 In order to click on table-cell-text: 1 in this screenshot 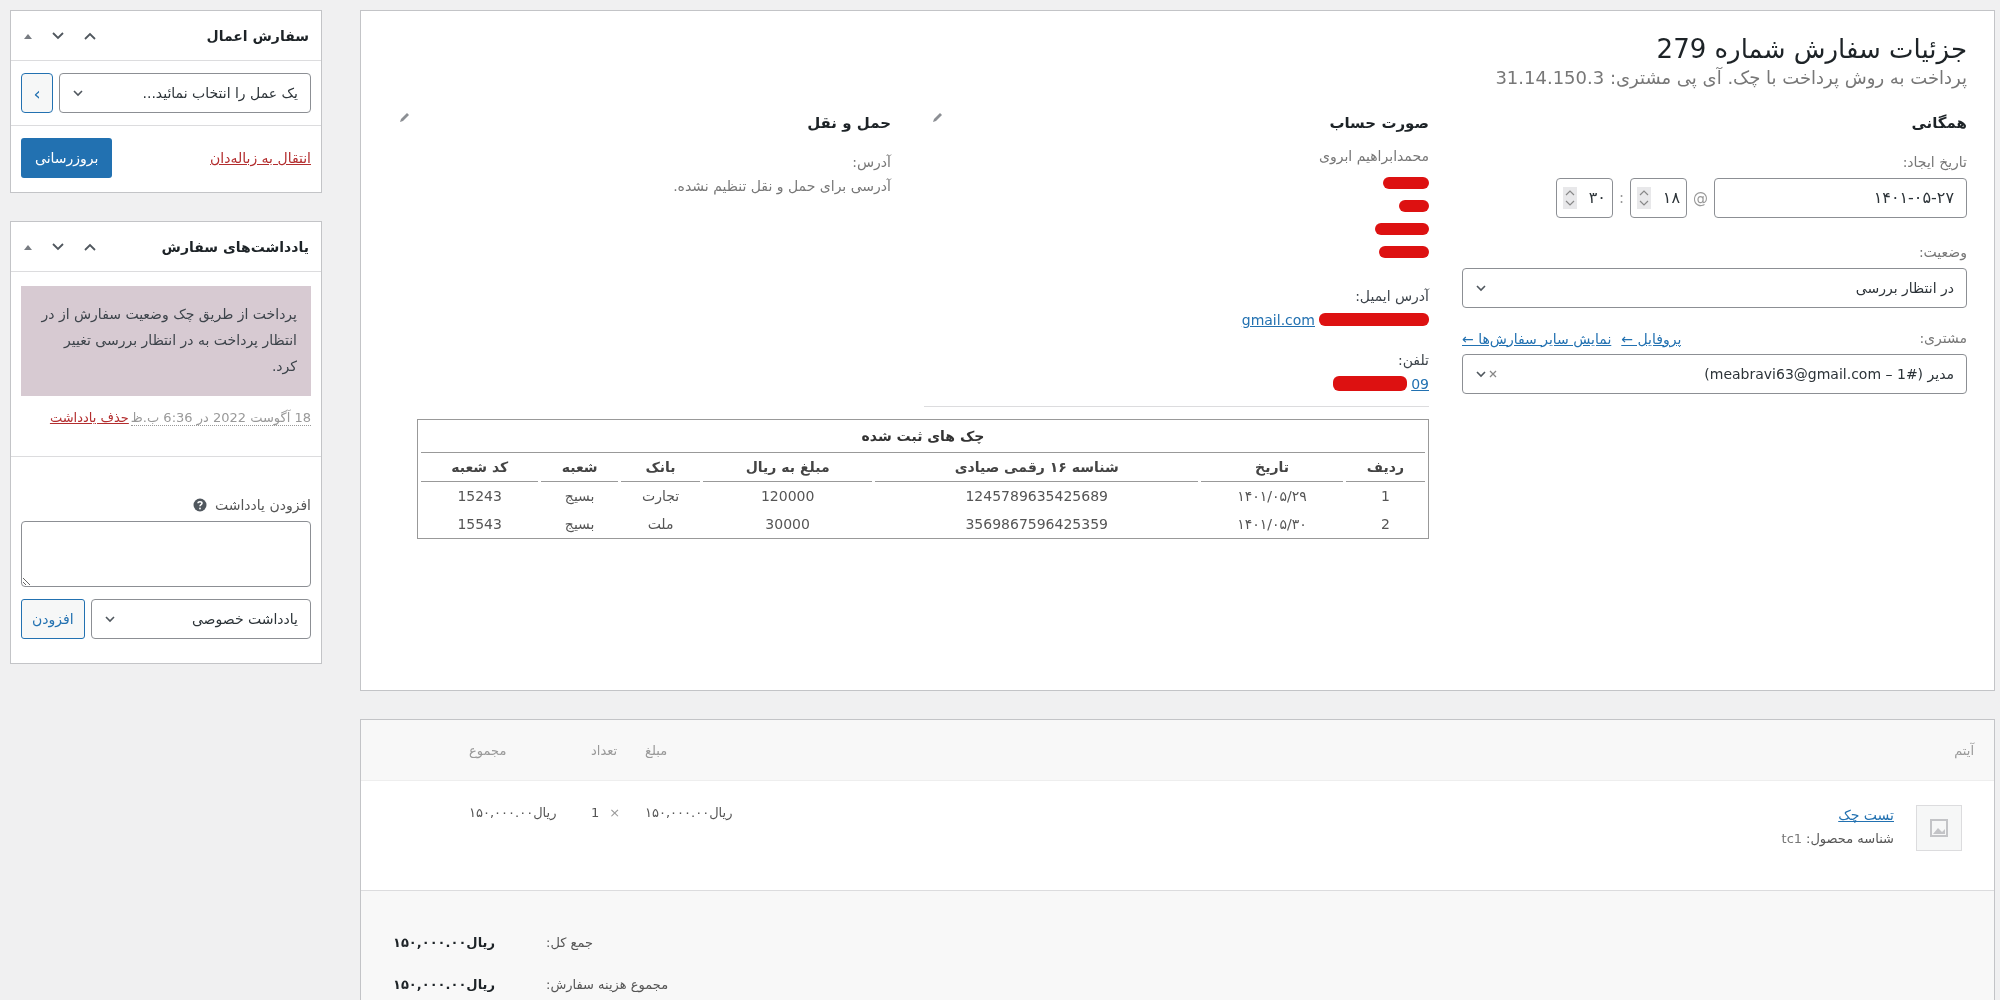, I will do `click(1385, 496)`.